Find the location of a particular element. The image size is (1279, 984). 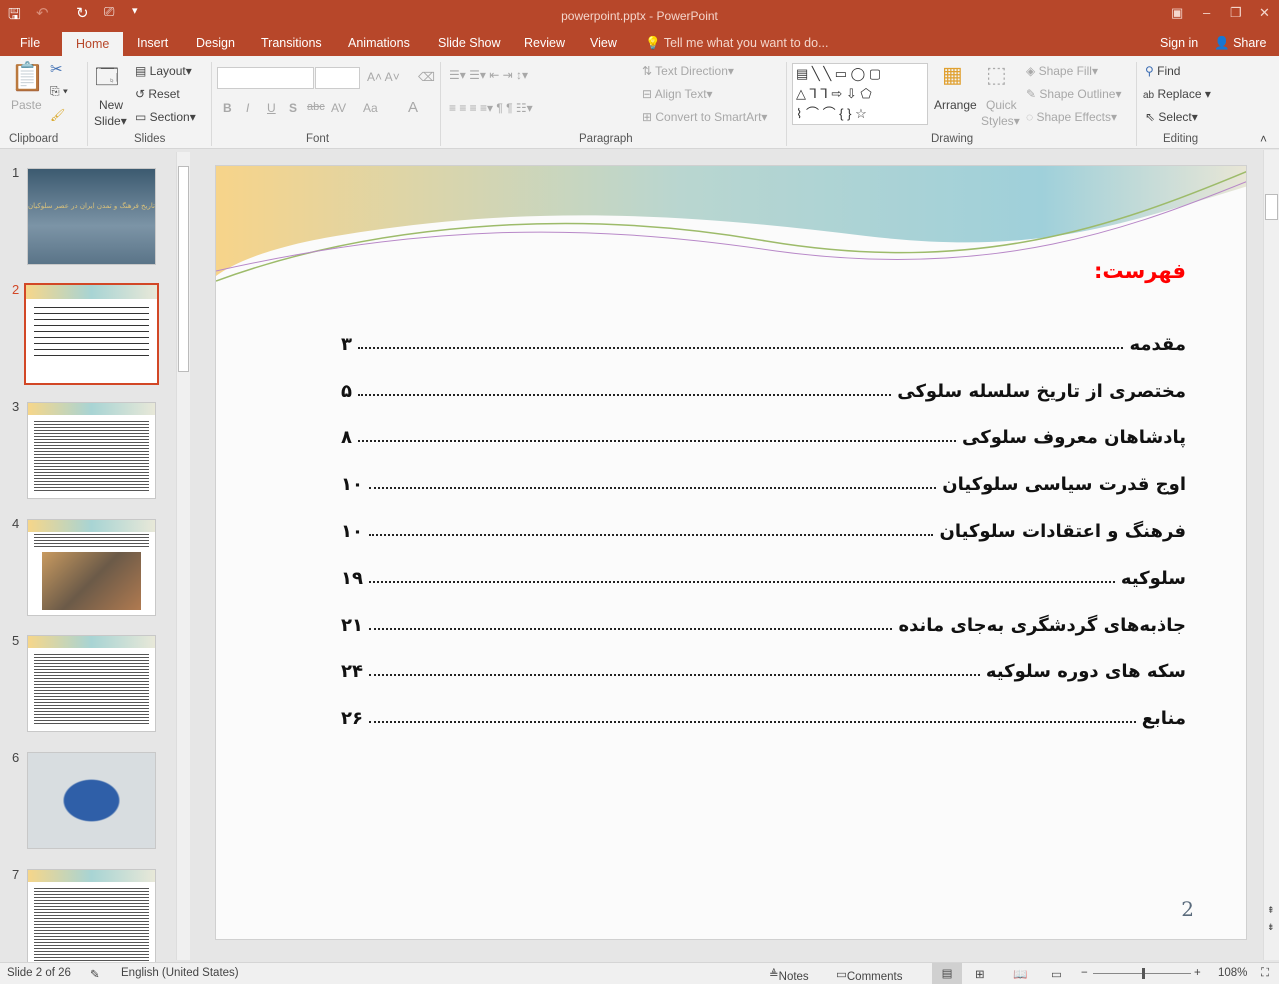

comments-button: ▭ Comments is located at coordinates (869, 975).